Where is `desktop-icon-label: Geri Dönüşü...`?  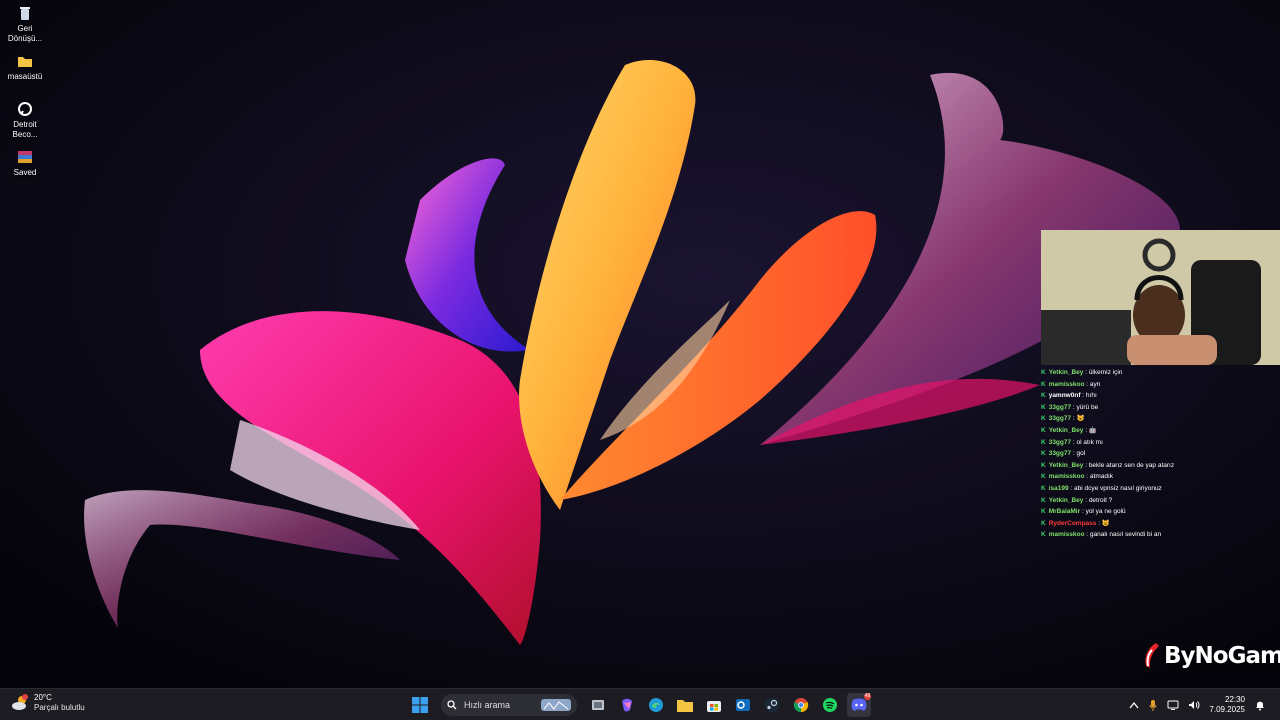
desktop-icon-label: Geri Dönüşü... is located at coordinates (25, 33).